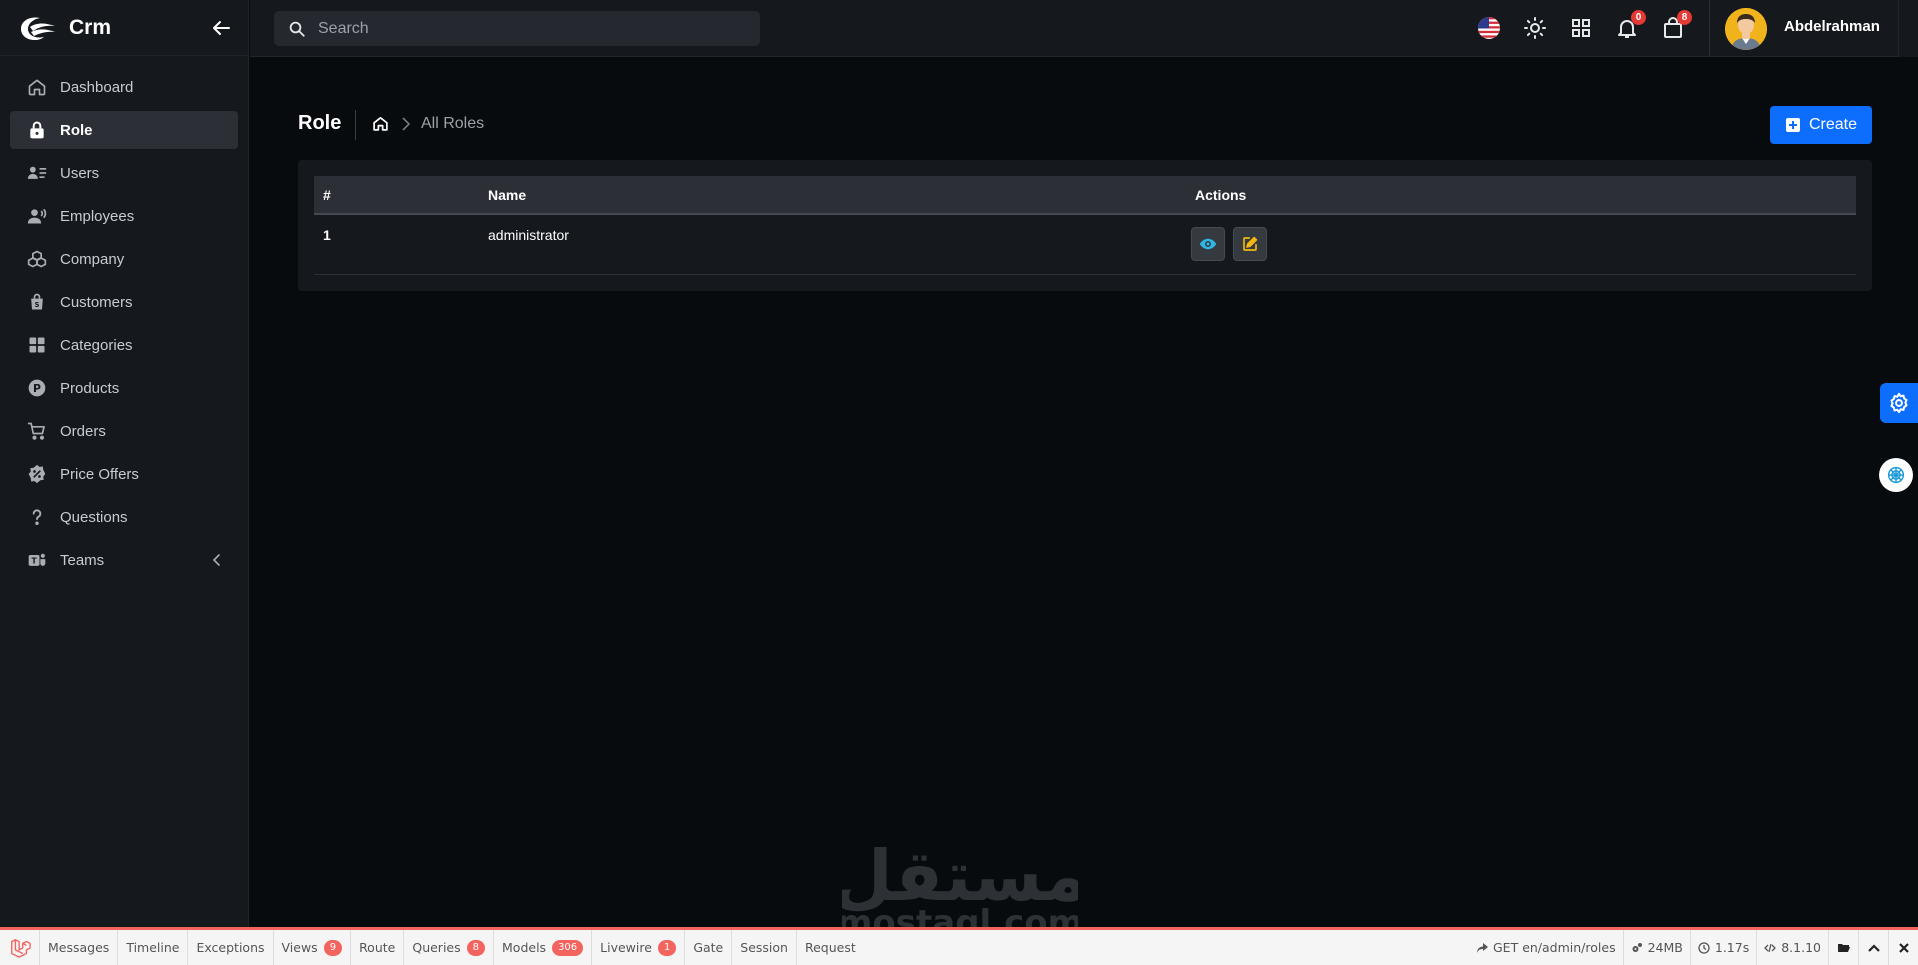 The image size is (1918, 965). I want to click on debug-php-version: 8.1.10, so click(1792, 947).